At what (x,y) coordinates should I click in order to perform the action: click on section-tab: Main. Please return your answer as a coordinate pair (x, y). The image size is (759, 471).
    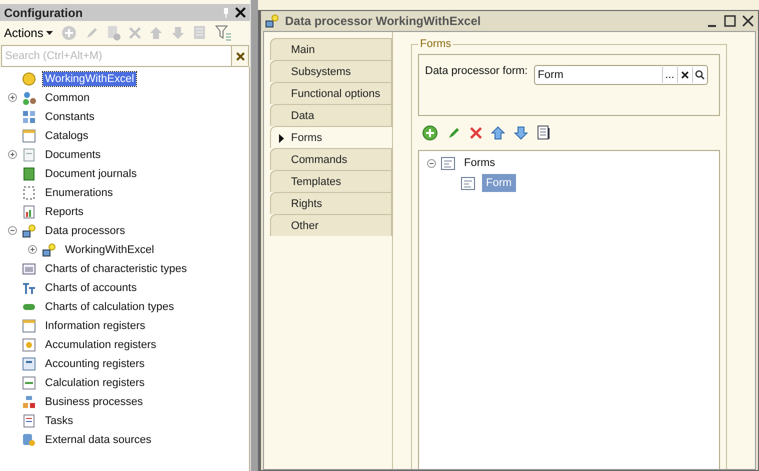
    Looking at the image, I should click on (331, 49).